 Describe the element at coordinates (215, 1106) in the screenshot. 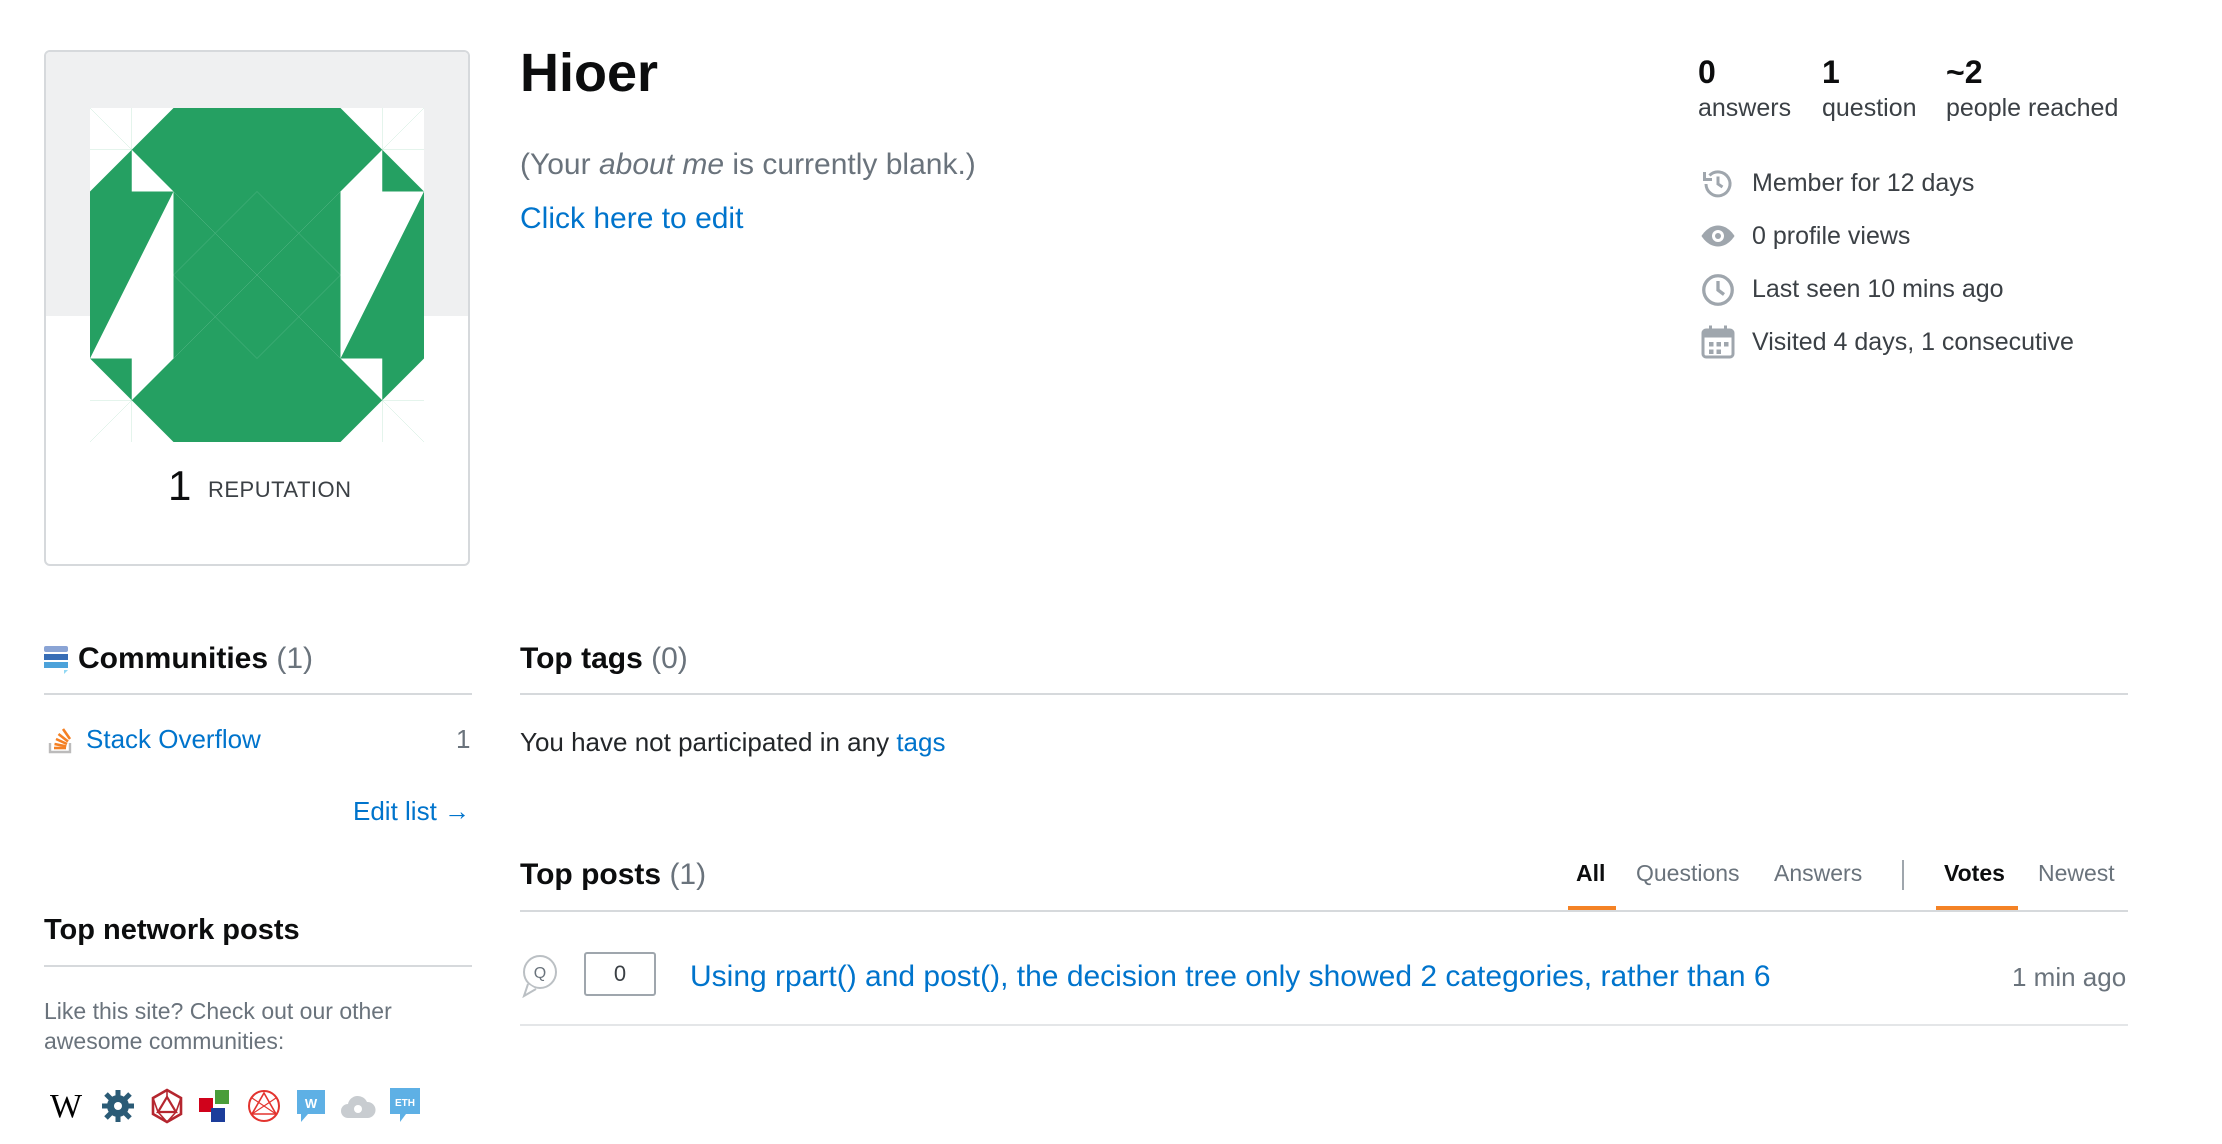

I see `blocks-icon` at that location.